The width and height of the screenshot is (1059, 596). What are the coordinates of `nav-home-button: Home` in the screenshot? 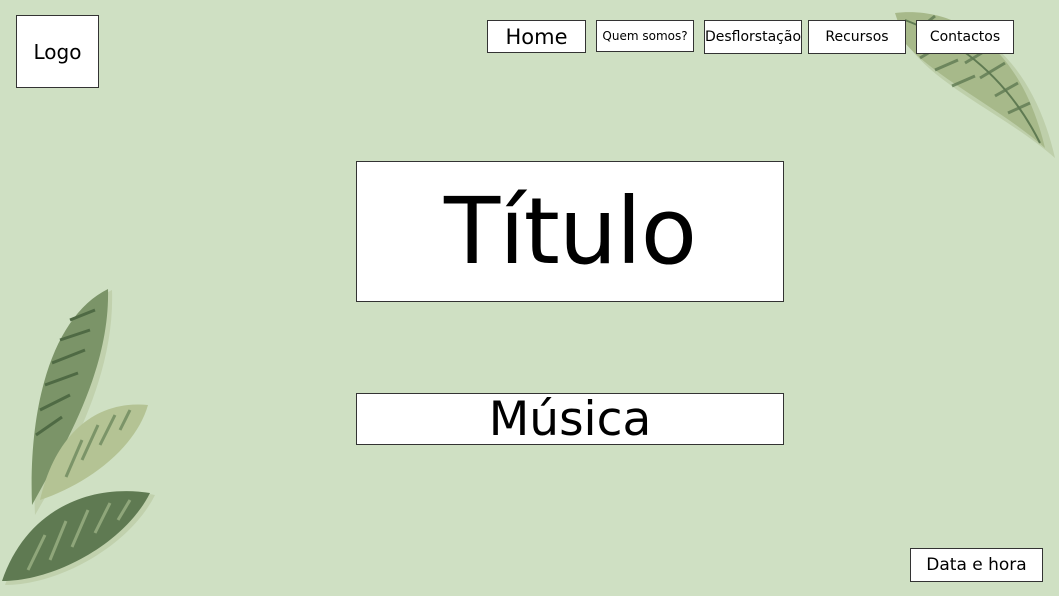 It's located at (536, 36).